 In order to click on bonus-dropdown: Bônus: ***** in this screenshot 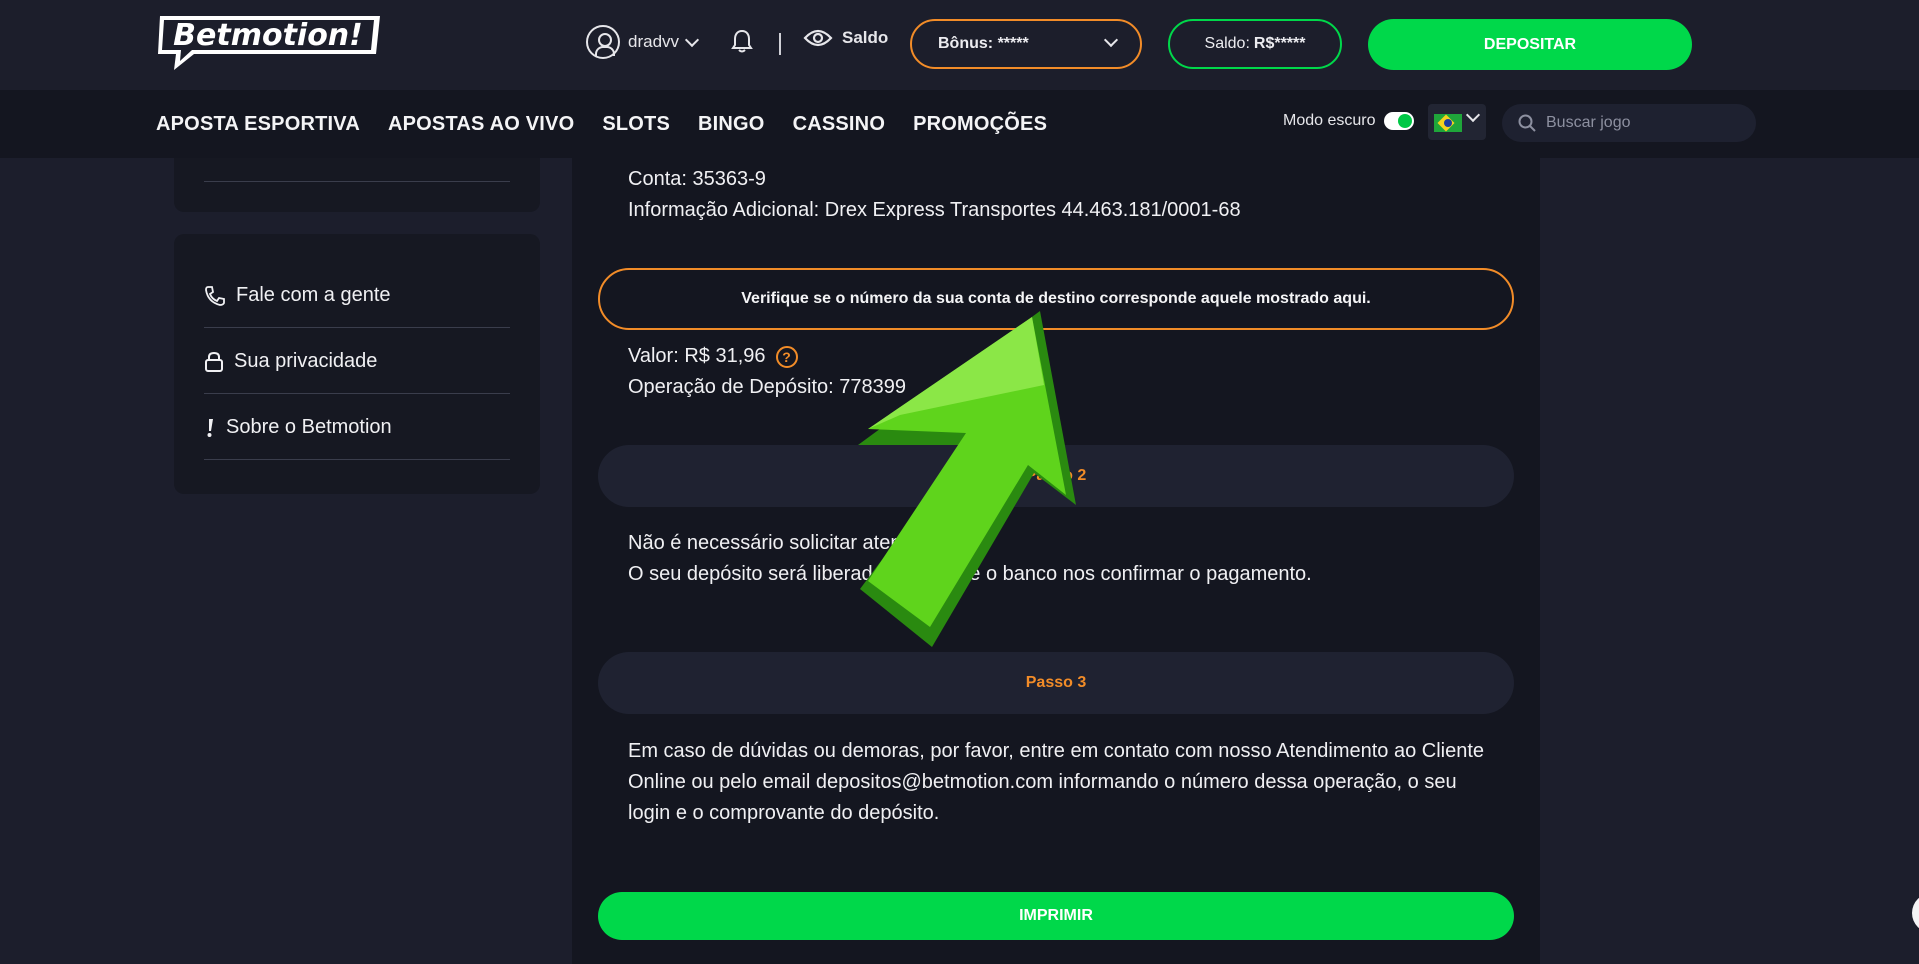, I will do `click(1026, 44)`.